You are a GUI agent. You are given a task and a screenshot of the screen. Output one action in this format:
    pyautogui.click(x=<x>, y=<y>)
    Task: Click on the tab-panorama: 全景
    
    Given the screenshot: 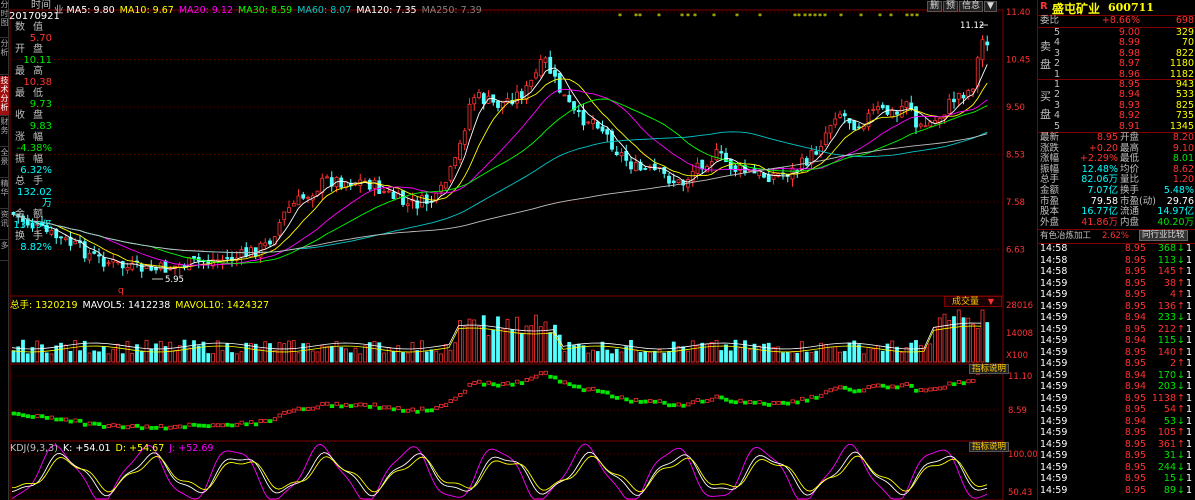 What is the action you would take?
    pyautogui.click(x=4, y=163)
    